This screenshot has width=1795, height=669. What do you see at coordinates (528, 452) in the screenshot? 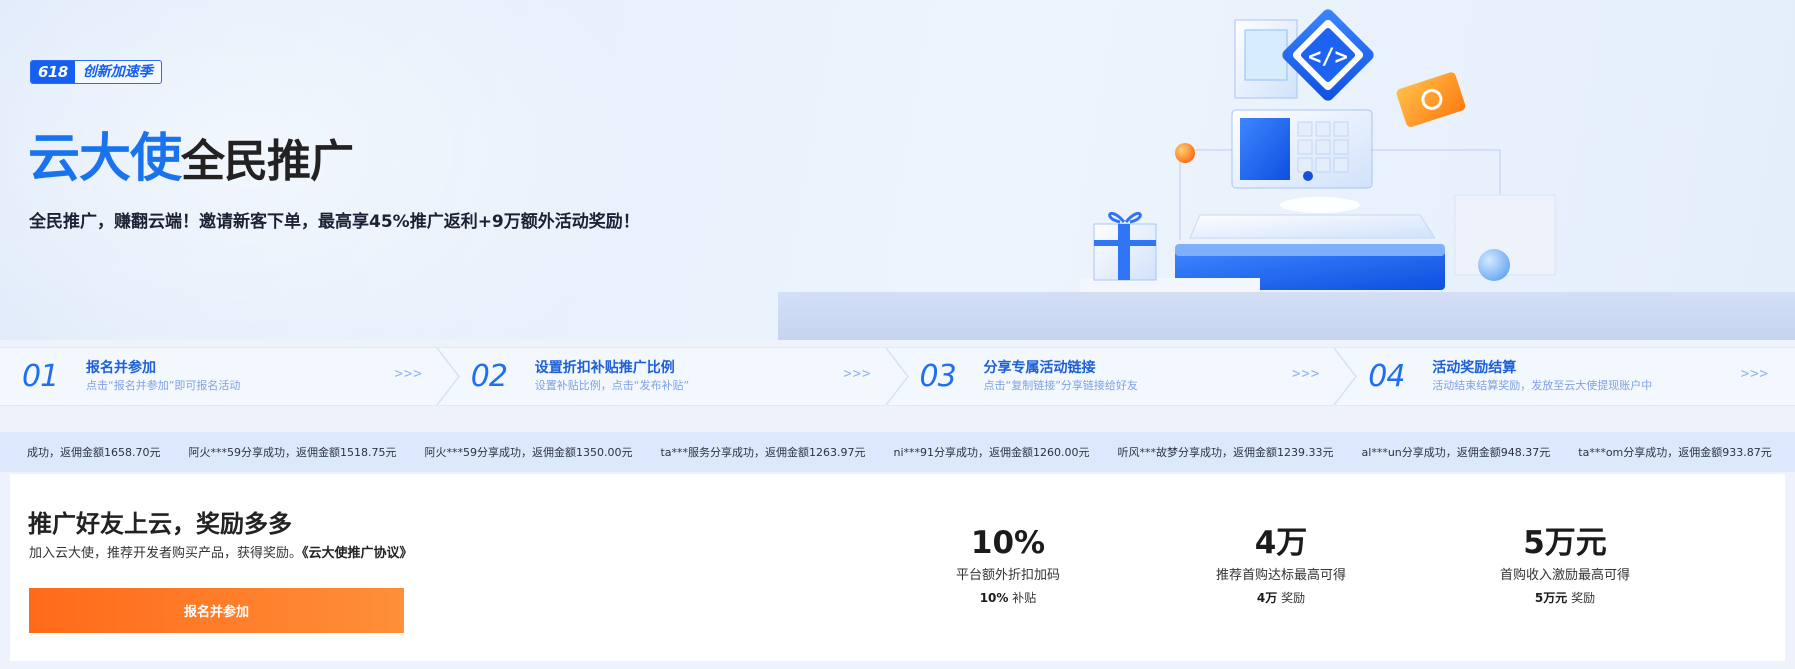
I see `ticker-item: 阿火***59分享成功，返佣金额1350.00元` at bounding box center [528, 452].